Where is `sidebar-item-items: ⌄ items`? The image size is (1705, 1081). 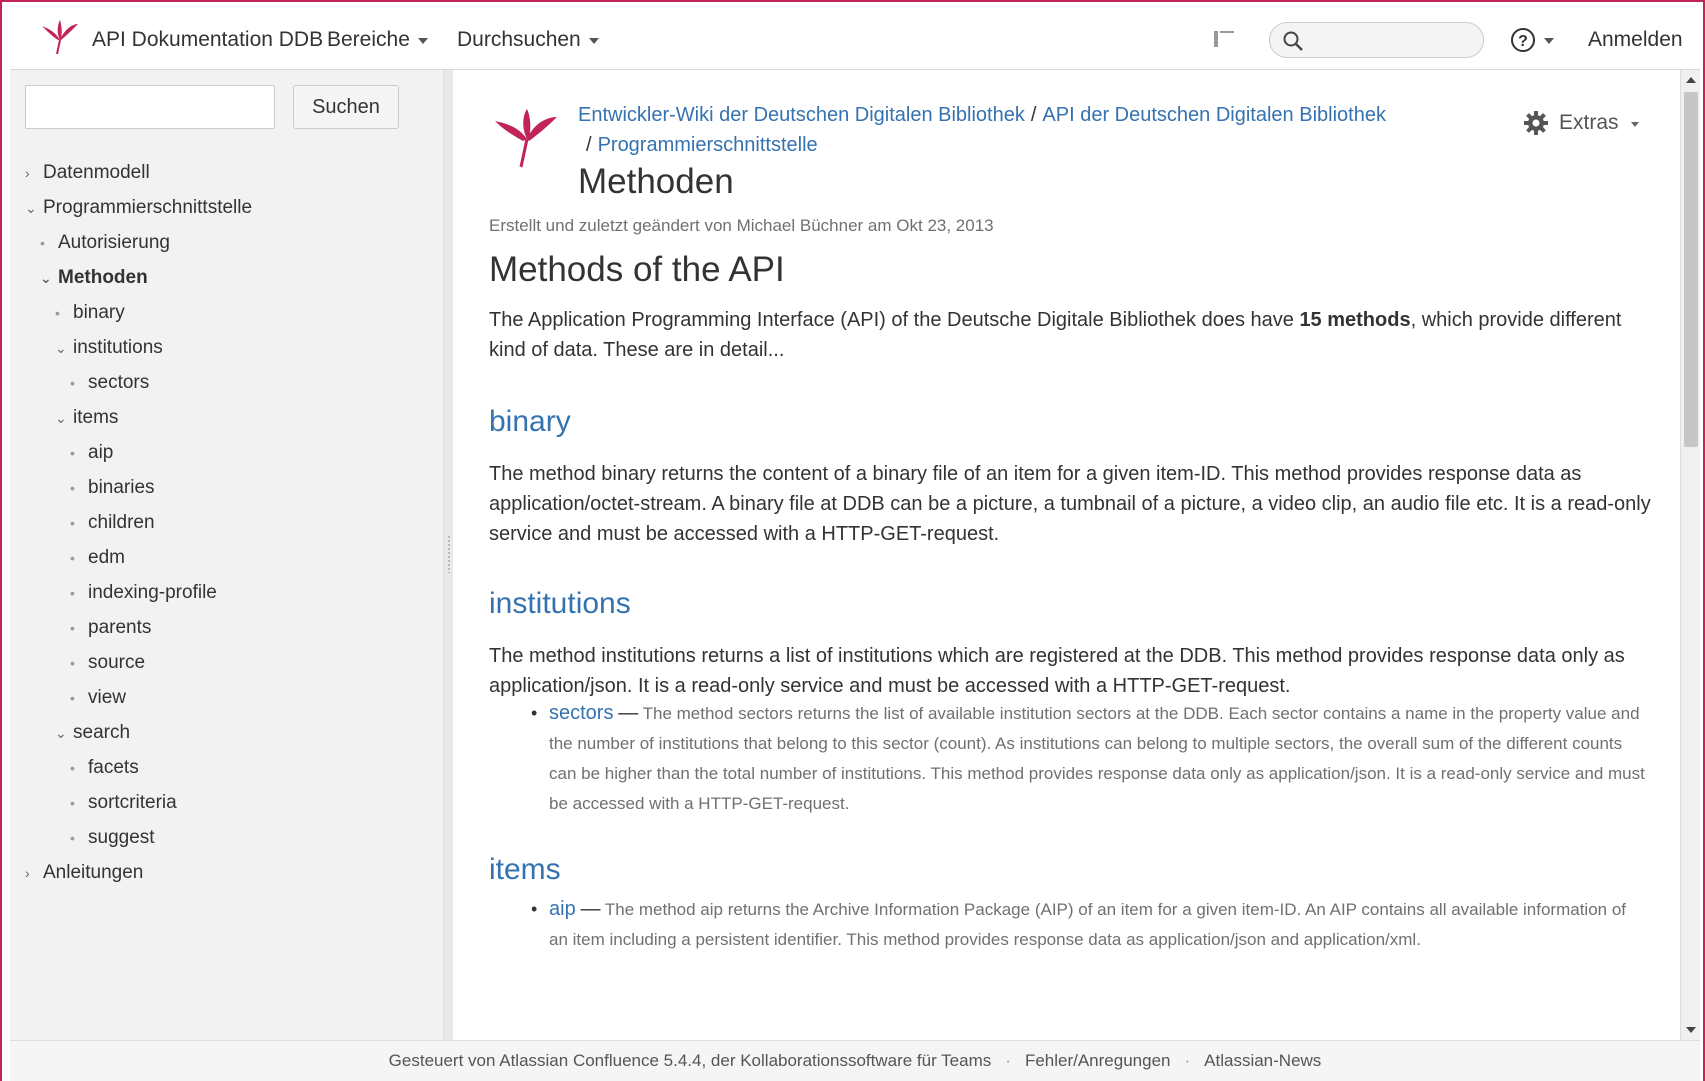 sidebar-item-items: ⌄ items is located at coordinates (86, 418).